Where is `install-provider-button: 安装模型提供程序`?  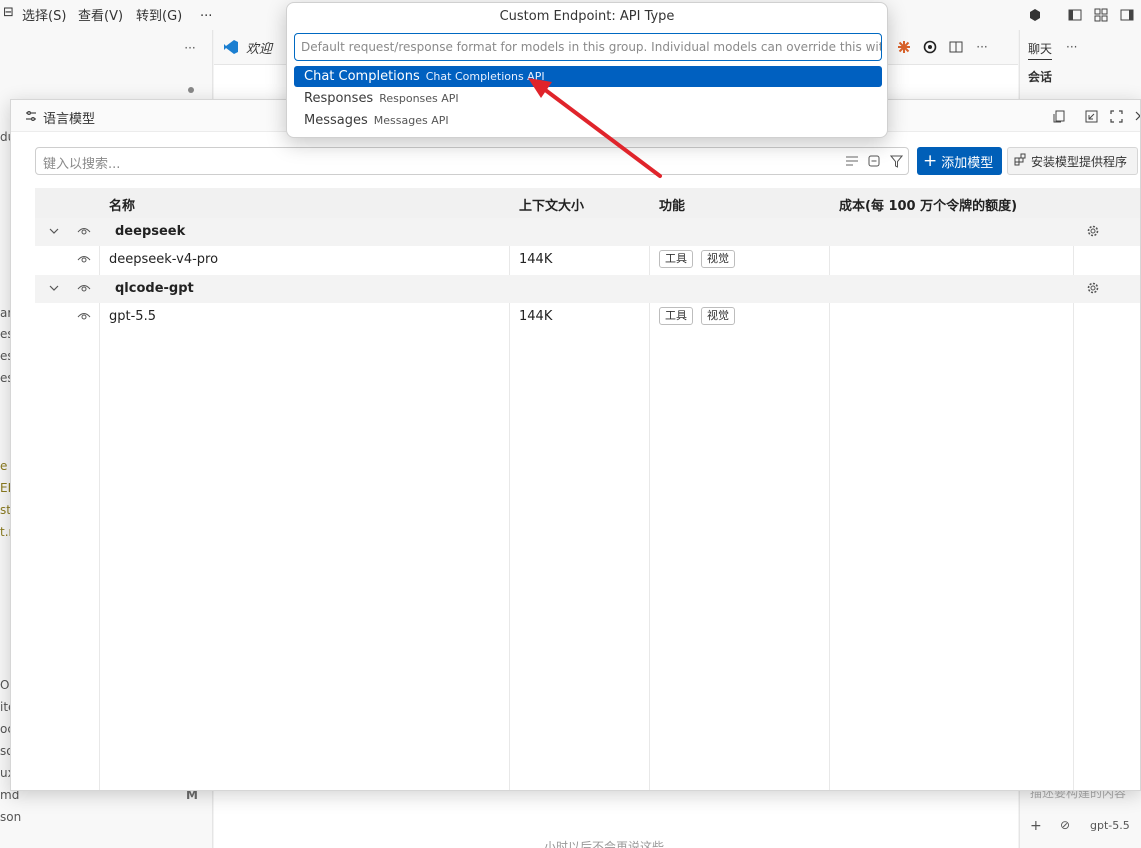 install-provider-button: 安装模型提供程序 is located at coordinates (1072, 161).